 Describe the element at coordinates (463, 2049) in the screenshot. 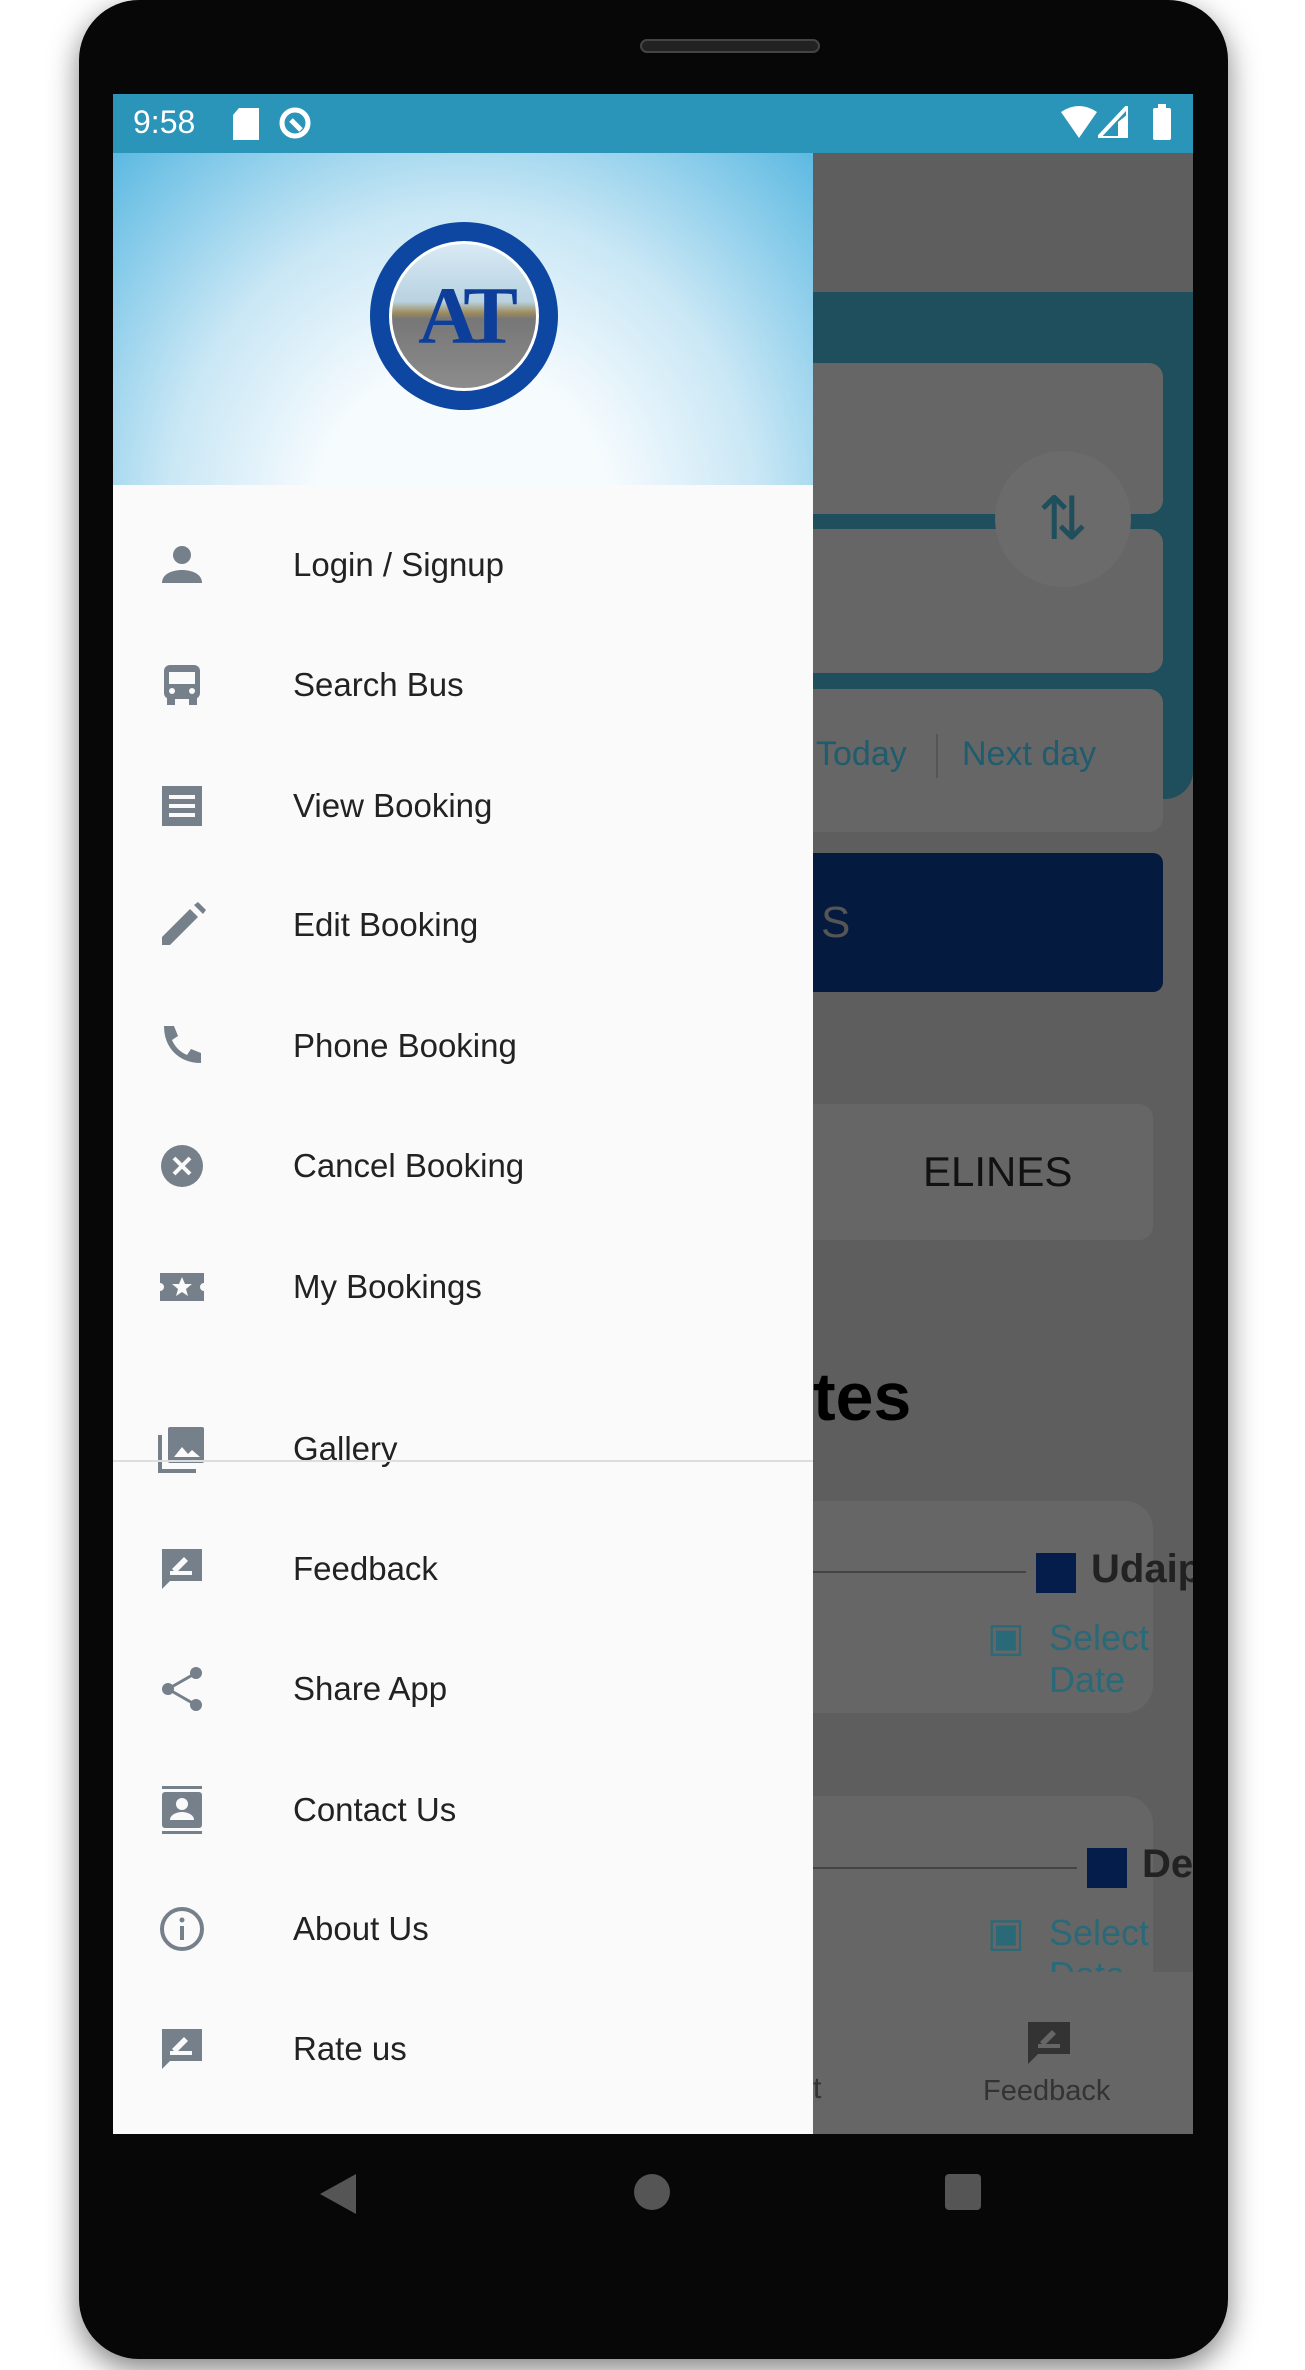

I see `drawer-item-rate-us: Rate us` at that location.